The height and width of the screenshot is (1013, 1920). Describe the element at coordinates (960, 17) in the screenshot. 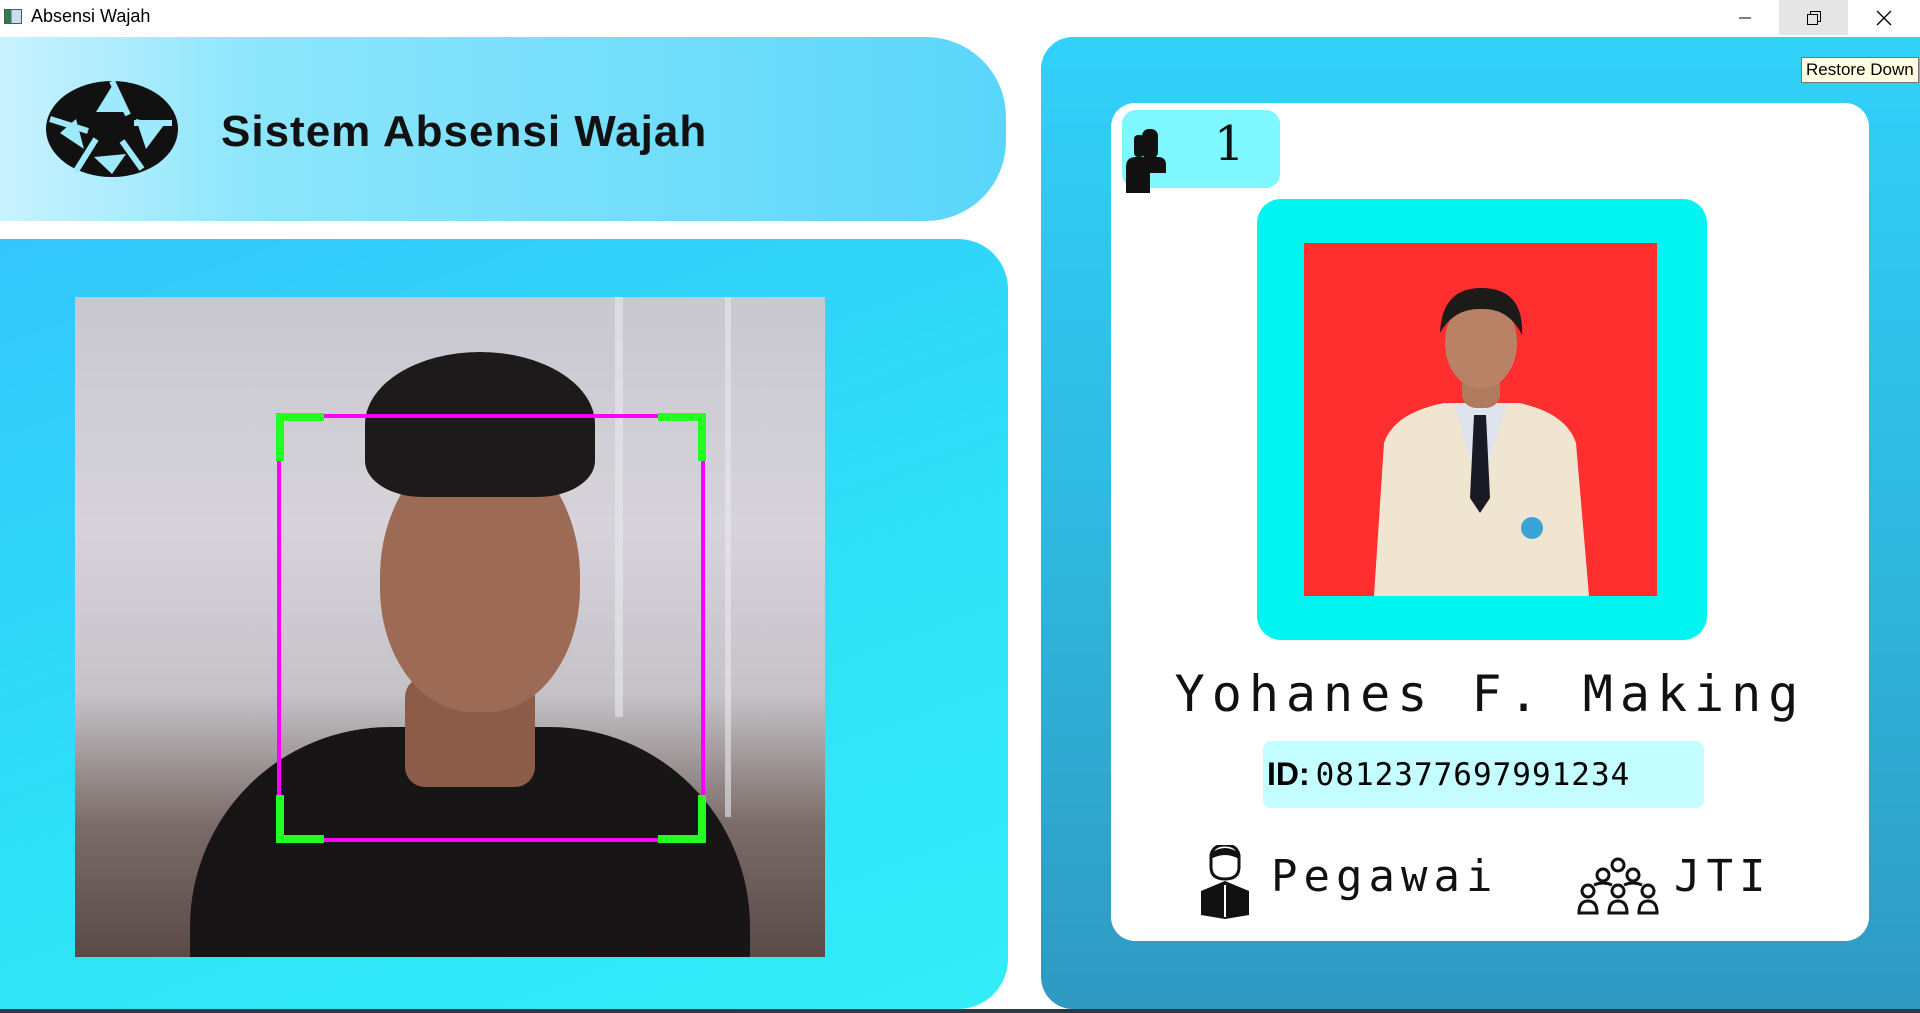

I see `window-titlebar: Absensi Wajah` at that location.